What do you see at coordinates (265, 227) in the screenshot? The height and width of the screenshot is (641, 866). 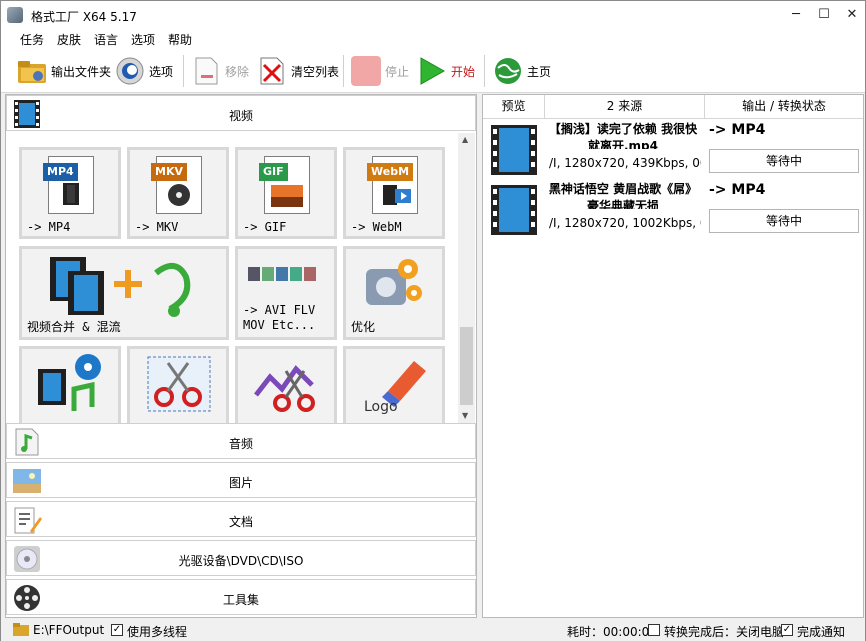 I see `tile-label: -> GIF` at bounding box center [265, 227].